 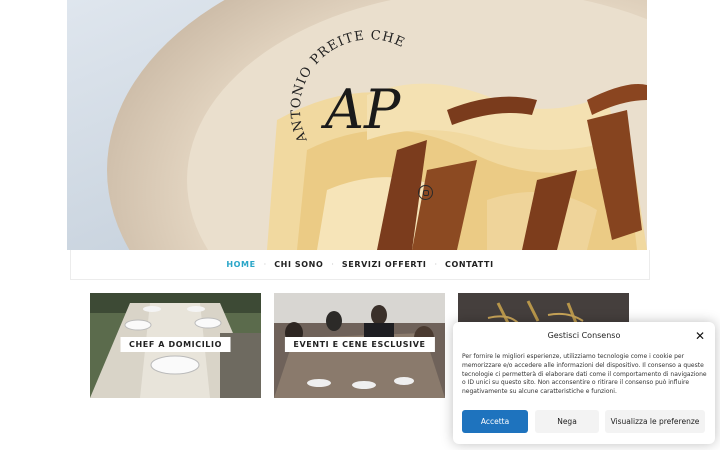 What do you see at coordinates (655, 421) in the screenshot?
I see `view-preferences-button: Visualizza le preferenze` at bounding box center [655, 421].